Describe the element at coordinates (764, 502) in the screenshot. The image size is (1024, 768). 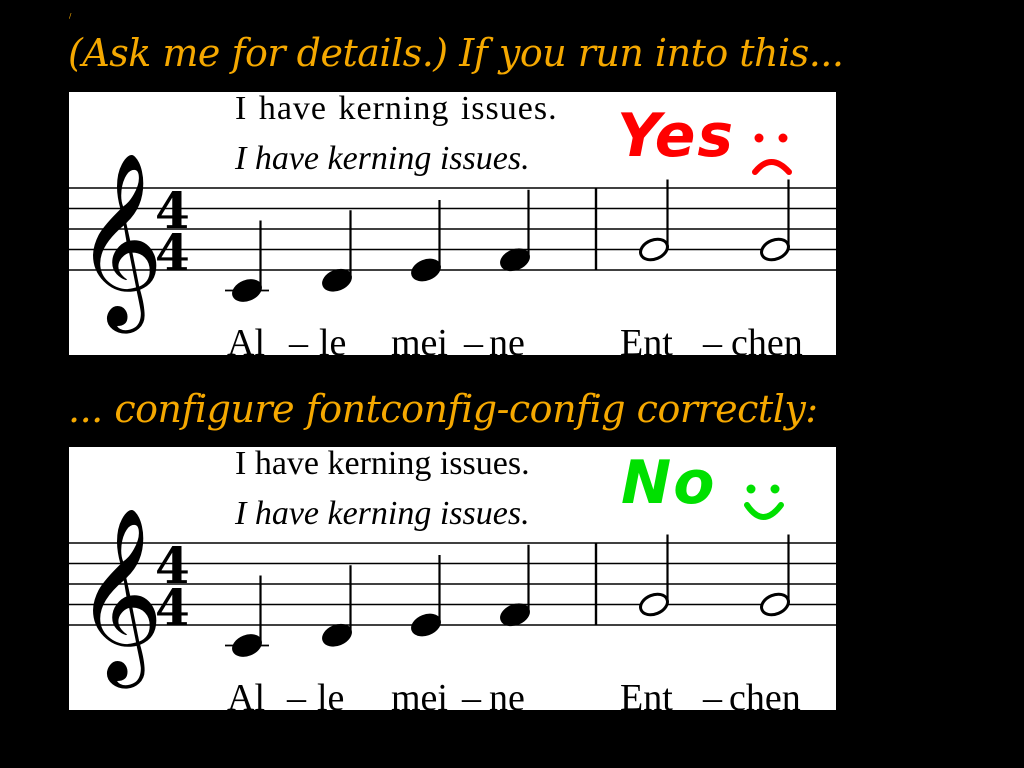
I see `happy-face-icon` at that location.